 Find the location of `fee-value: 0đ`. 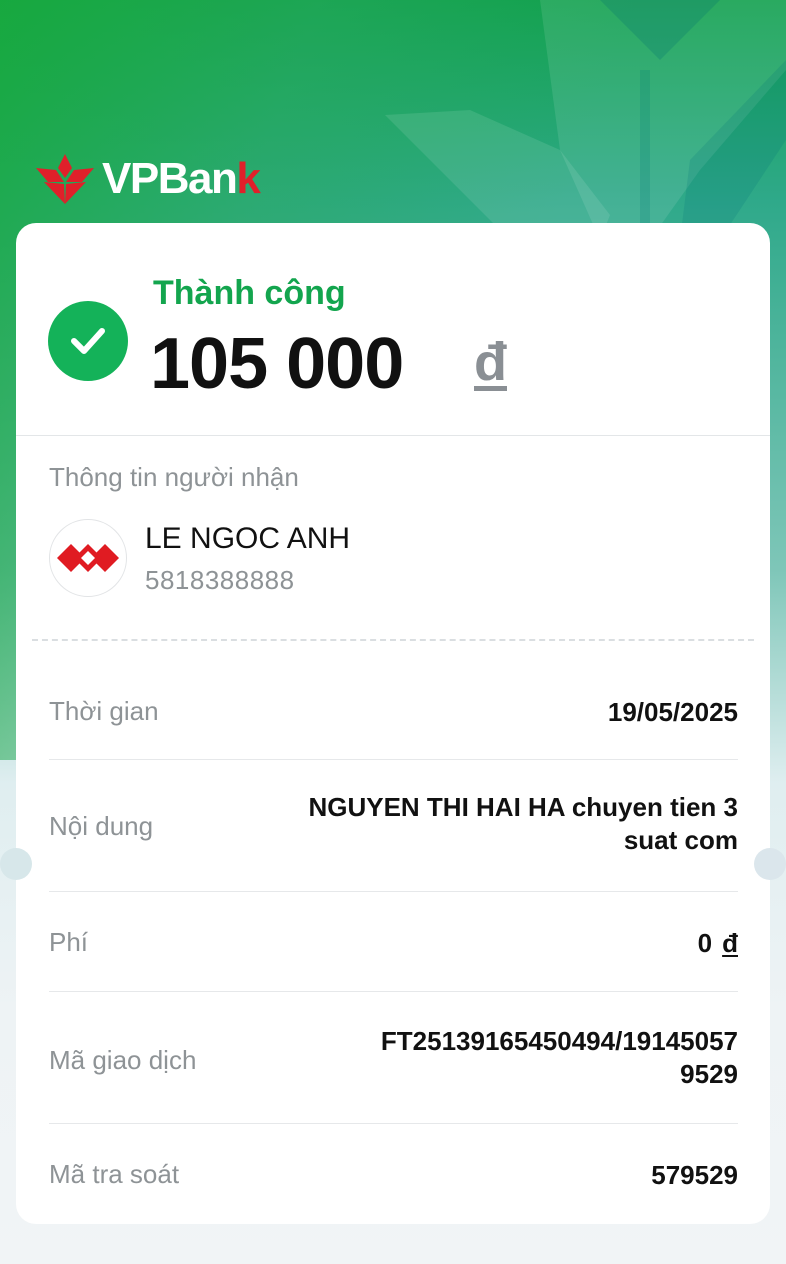

fee-value: 0đ is located at coordinates (717, 943).